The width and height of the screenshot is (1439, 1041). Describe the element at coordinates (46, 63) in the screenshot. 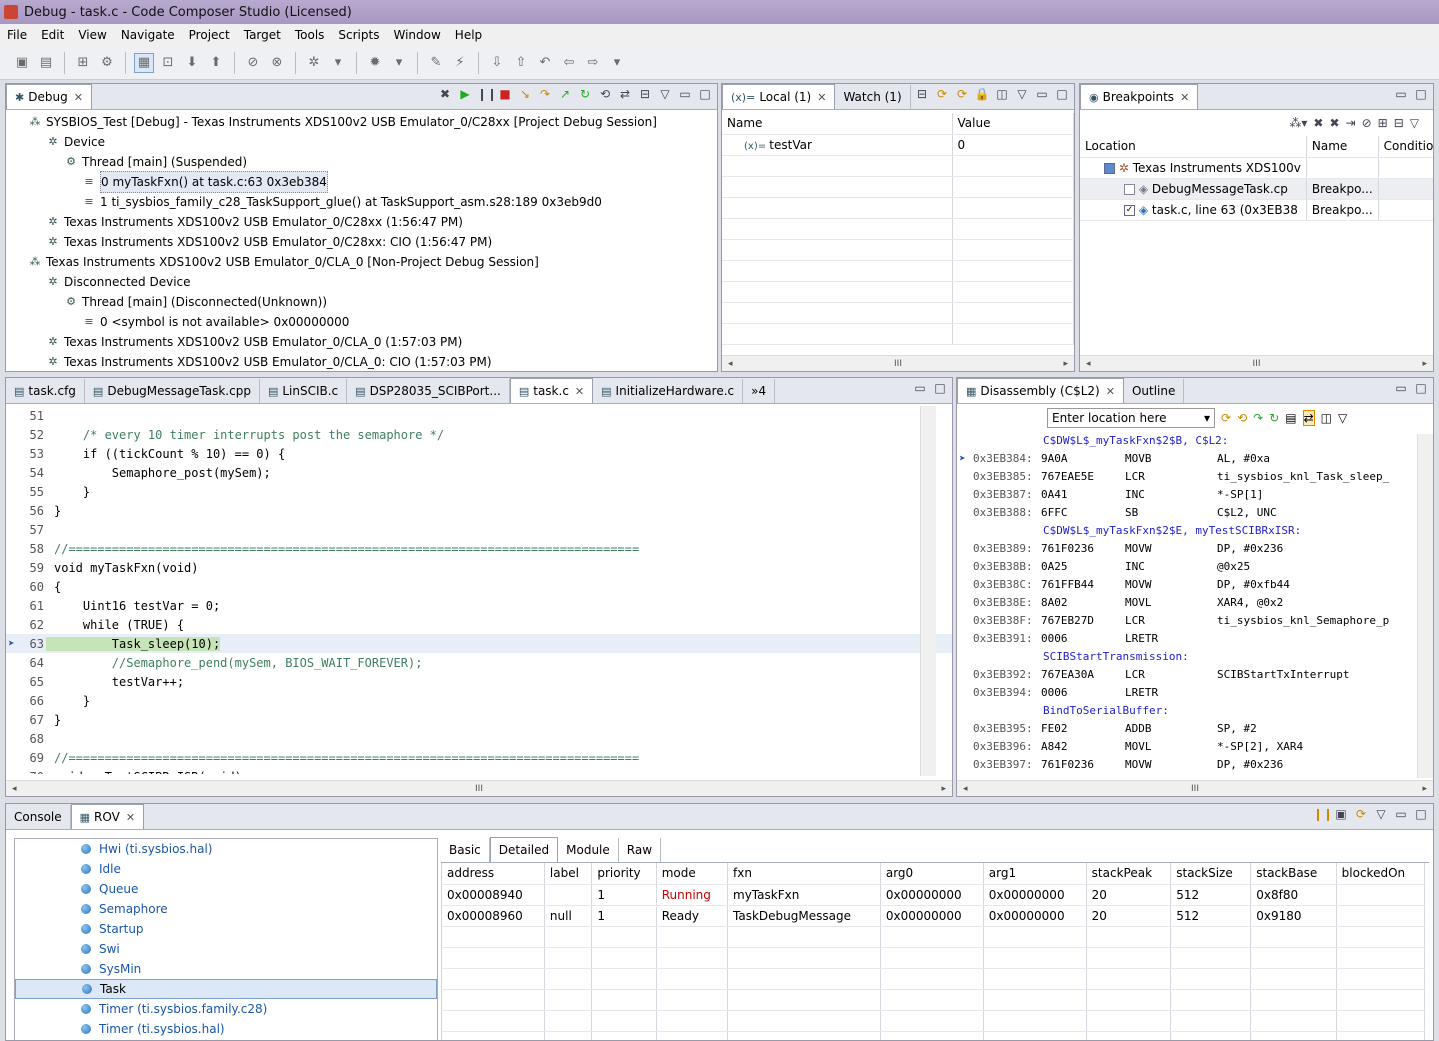

I see `save-all-icon: ▤` at that location.